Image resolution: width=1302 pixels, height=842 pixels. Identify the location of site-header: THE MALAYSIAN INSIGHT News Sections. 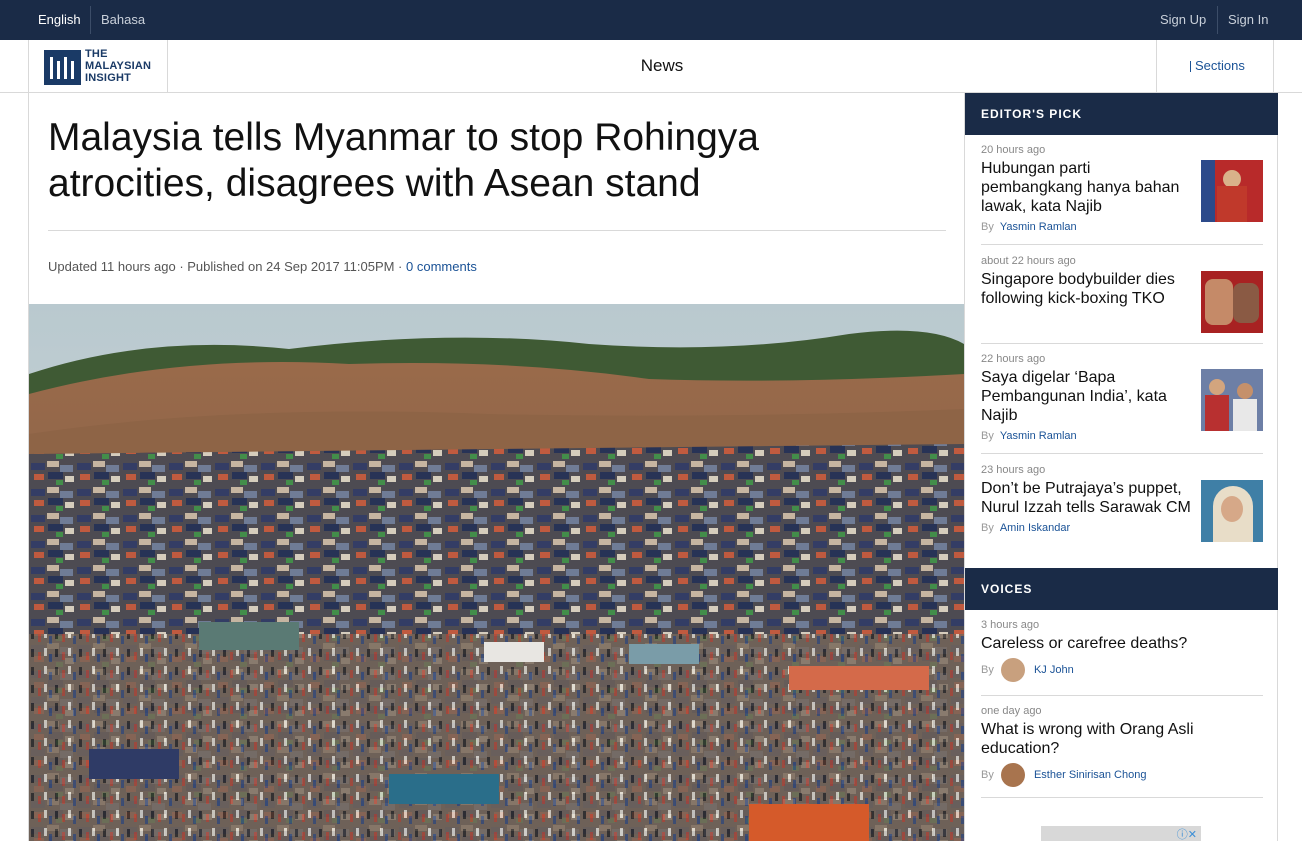
(651, 66).